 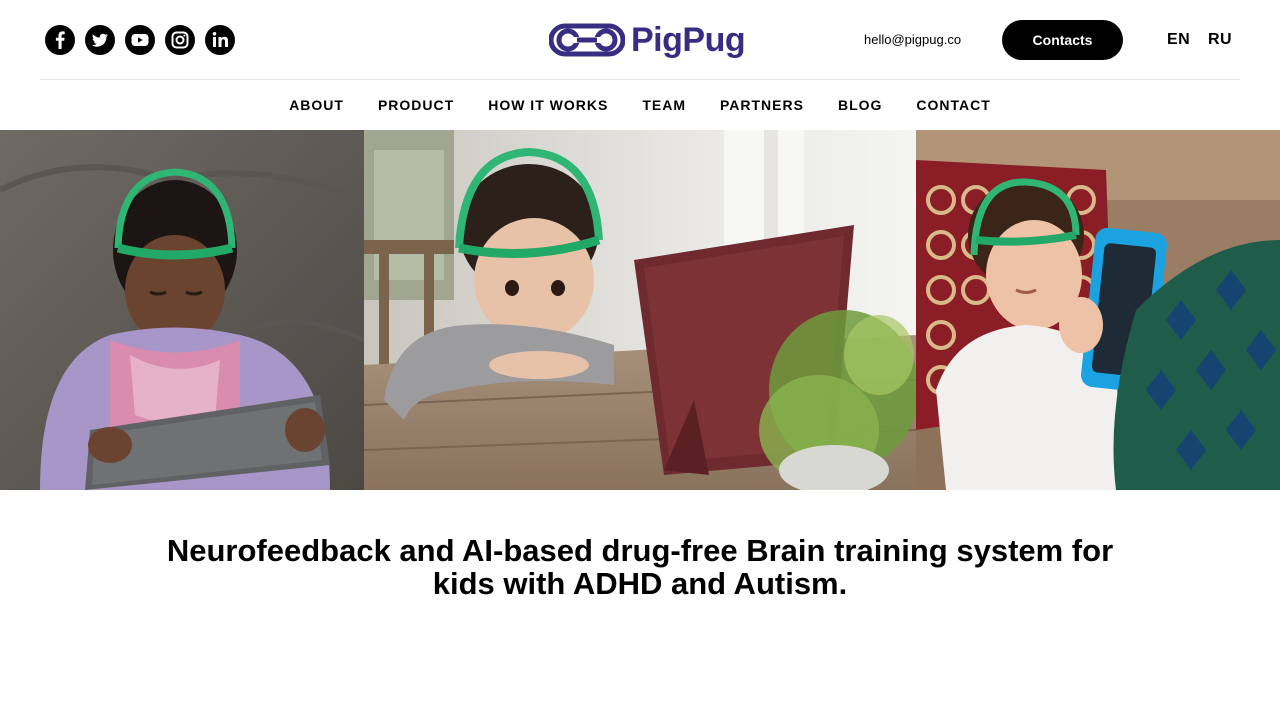 What do you see at coordinates (220, 40) in the screenshot?
I see `linkedin-icon` at bounding box center [220, 40].